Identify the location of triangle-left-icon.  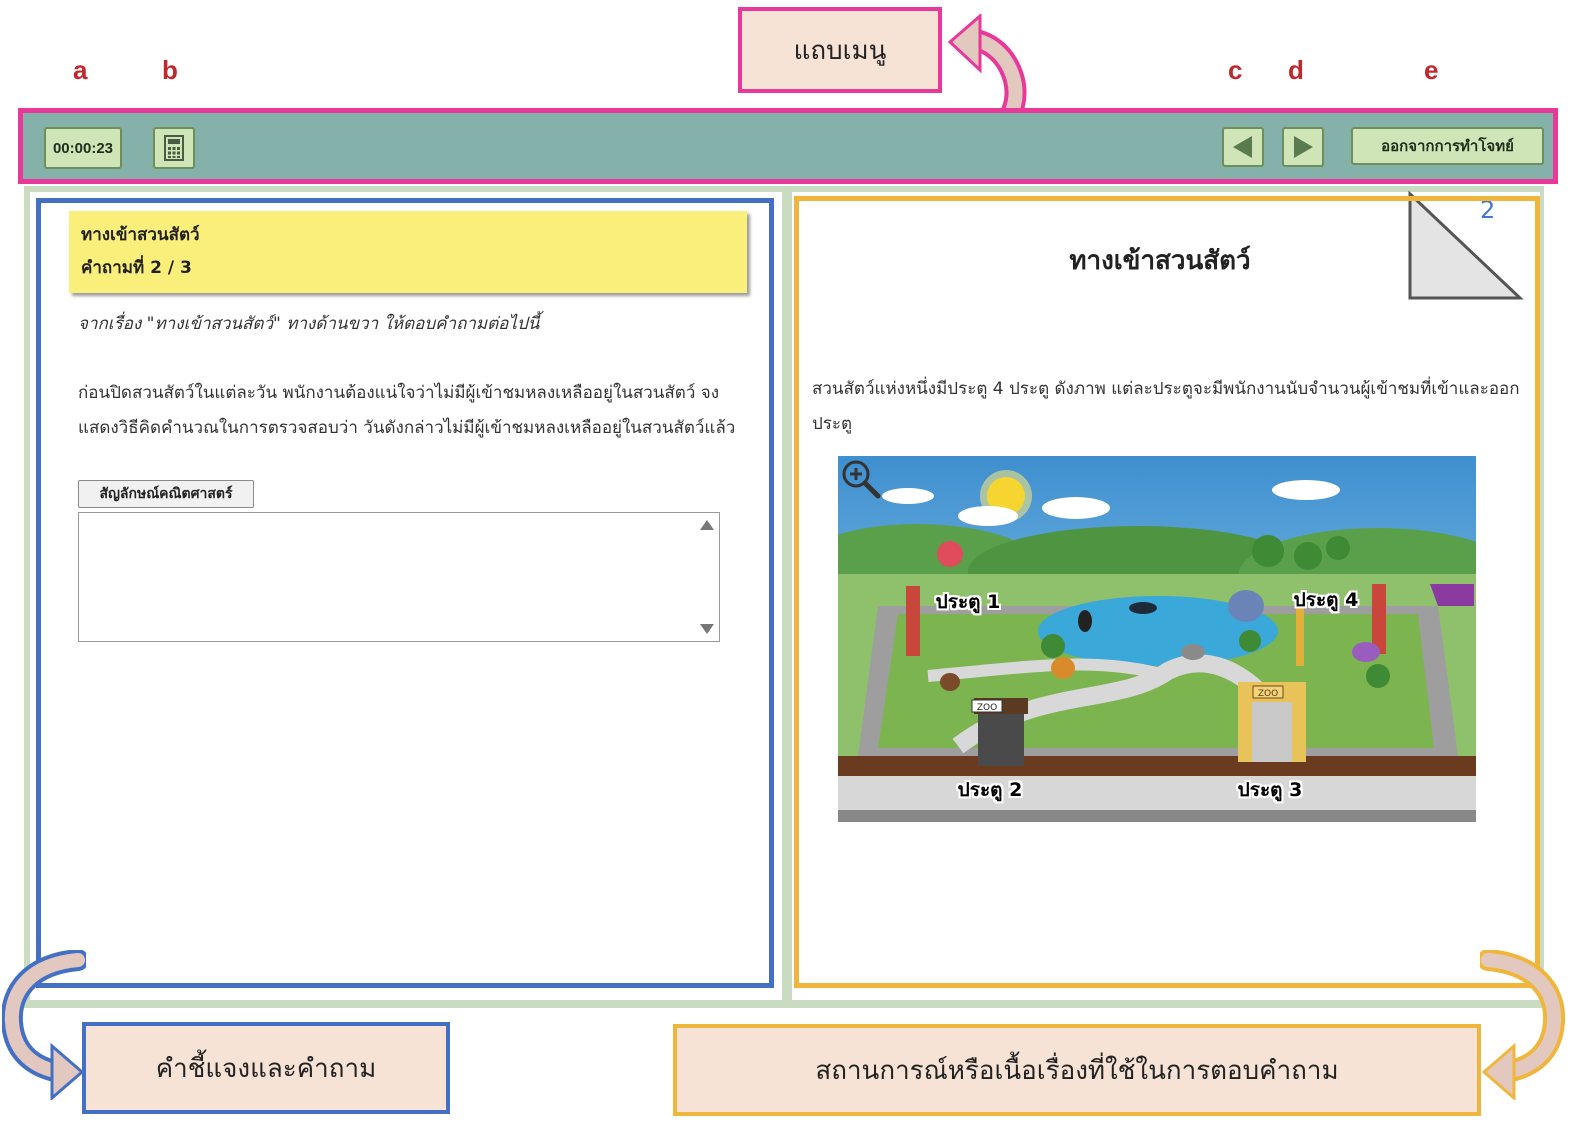
(1242, 147).